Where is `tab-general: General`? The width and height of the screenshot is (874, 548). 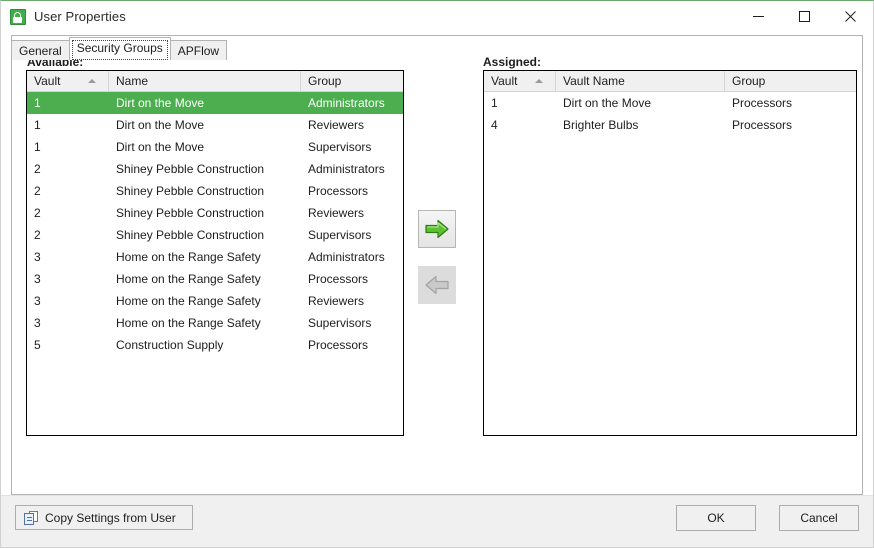
tab-general: General is located at coordinates (40, 50).